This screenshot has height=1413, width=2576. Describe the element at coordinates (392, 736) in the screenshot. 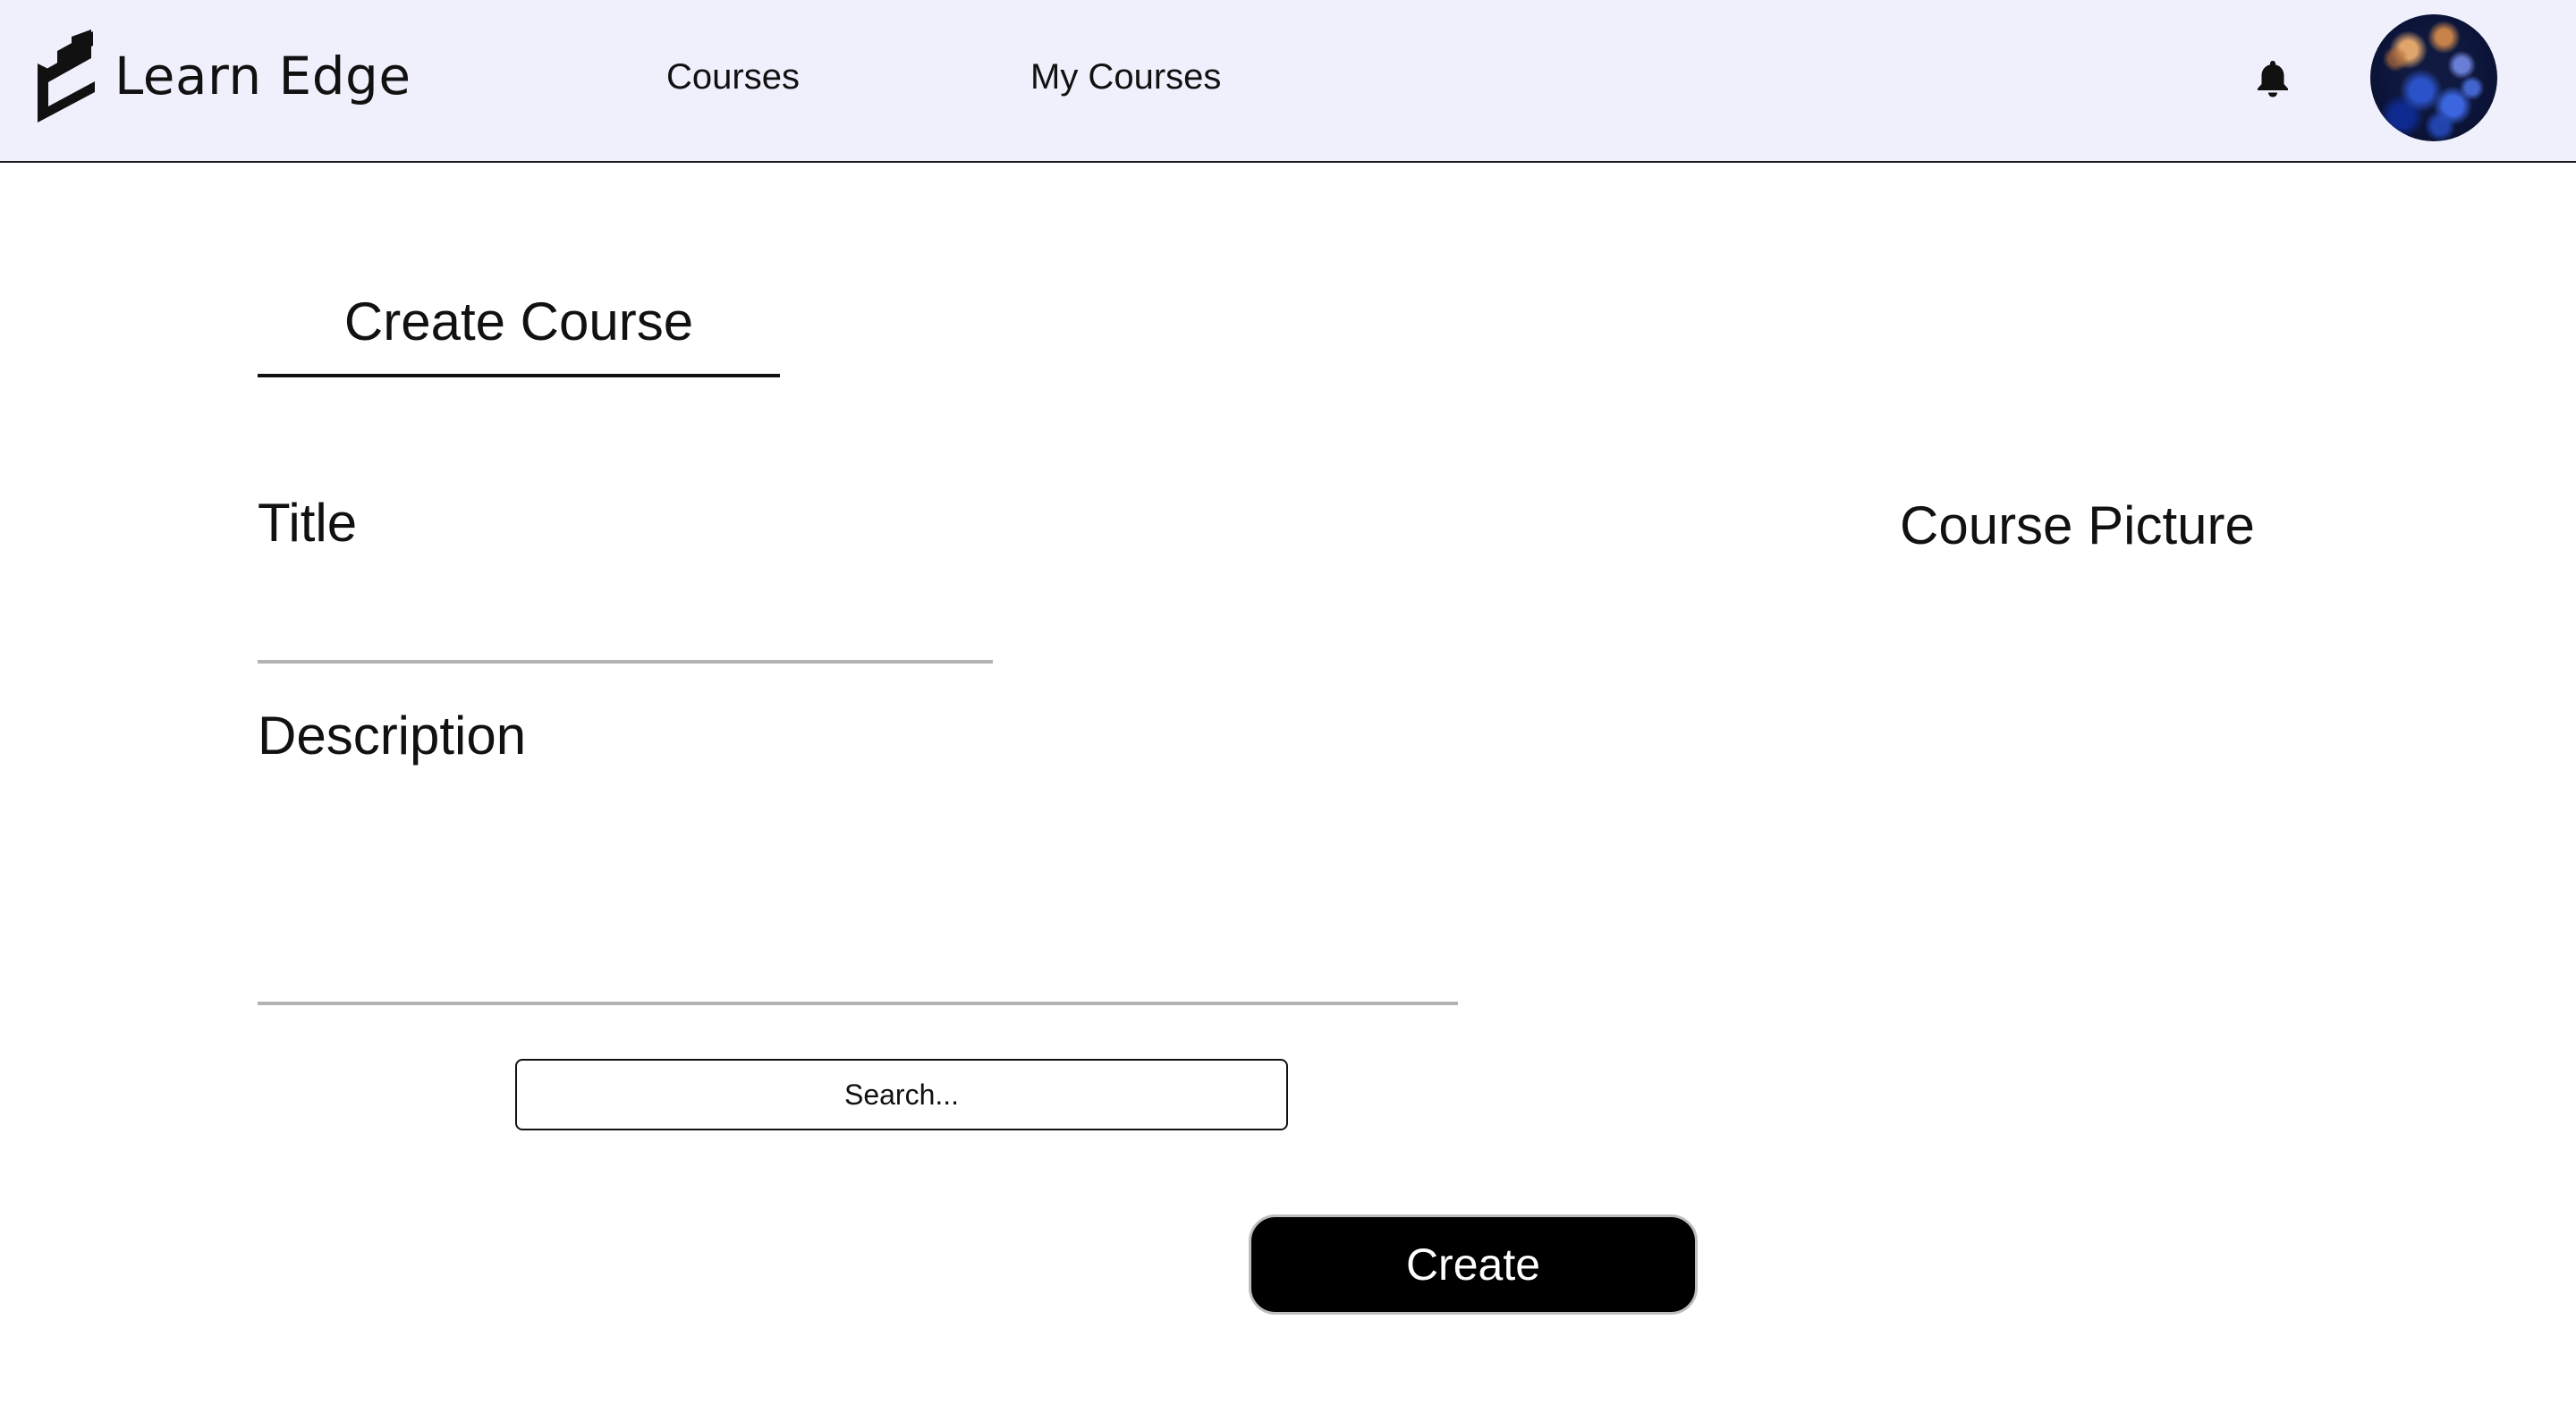

I see `description-label: Description` at that location.